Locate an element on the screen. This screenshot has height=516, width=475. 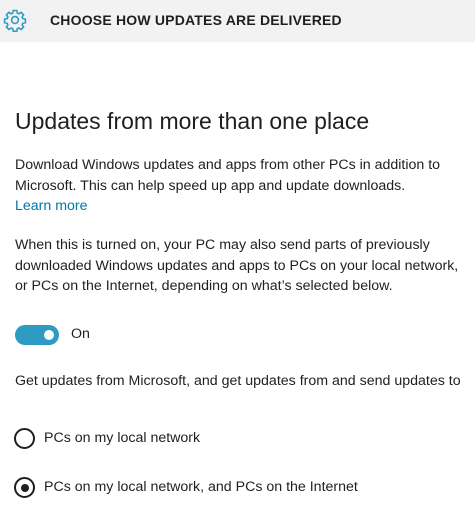
toggle-knob is located at coordinates (49, 335).